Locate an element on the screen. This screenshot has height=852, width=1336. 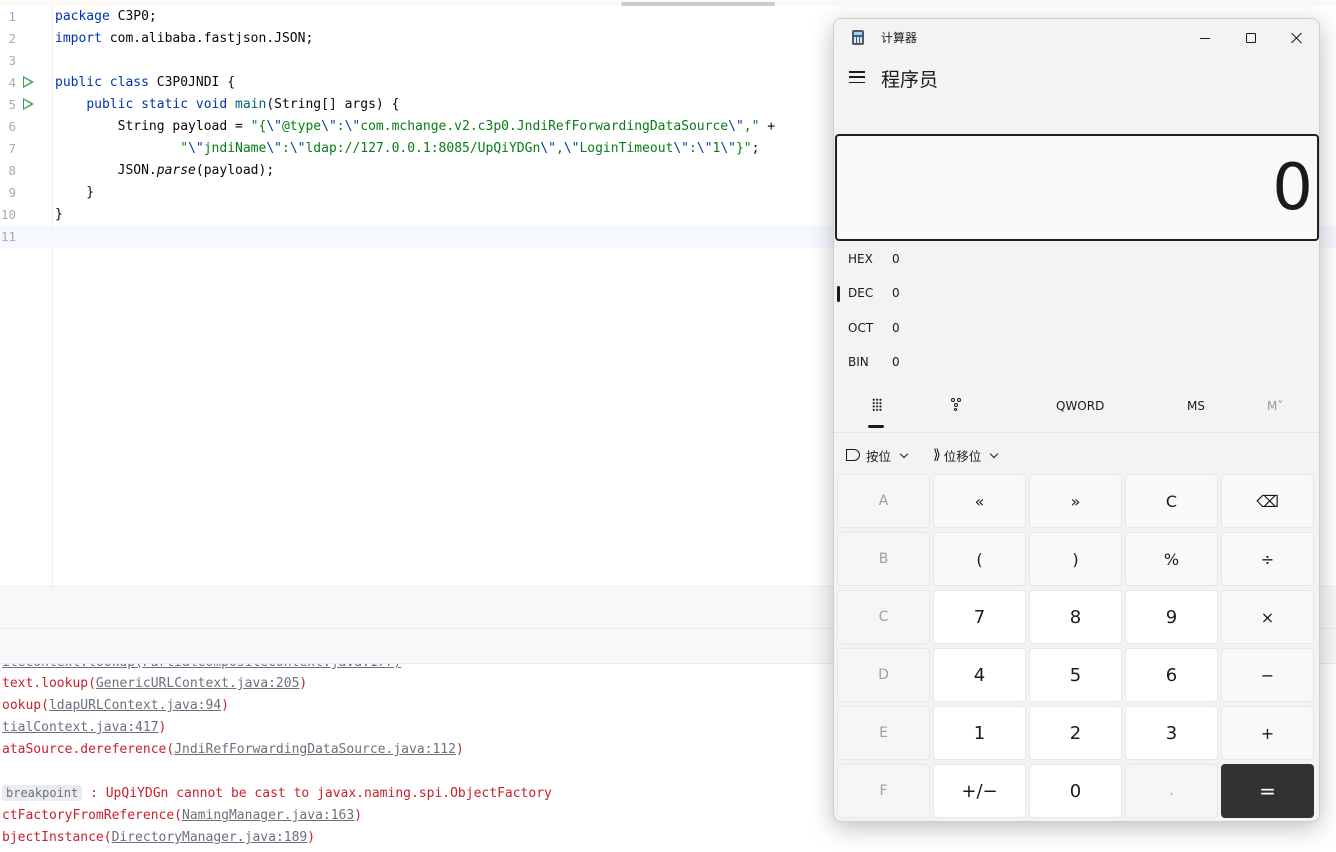
console-line: tialContext.java:417) is located at coordinates (84, 727).